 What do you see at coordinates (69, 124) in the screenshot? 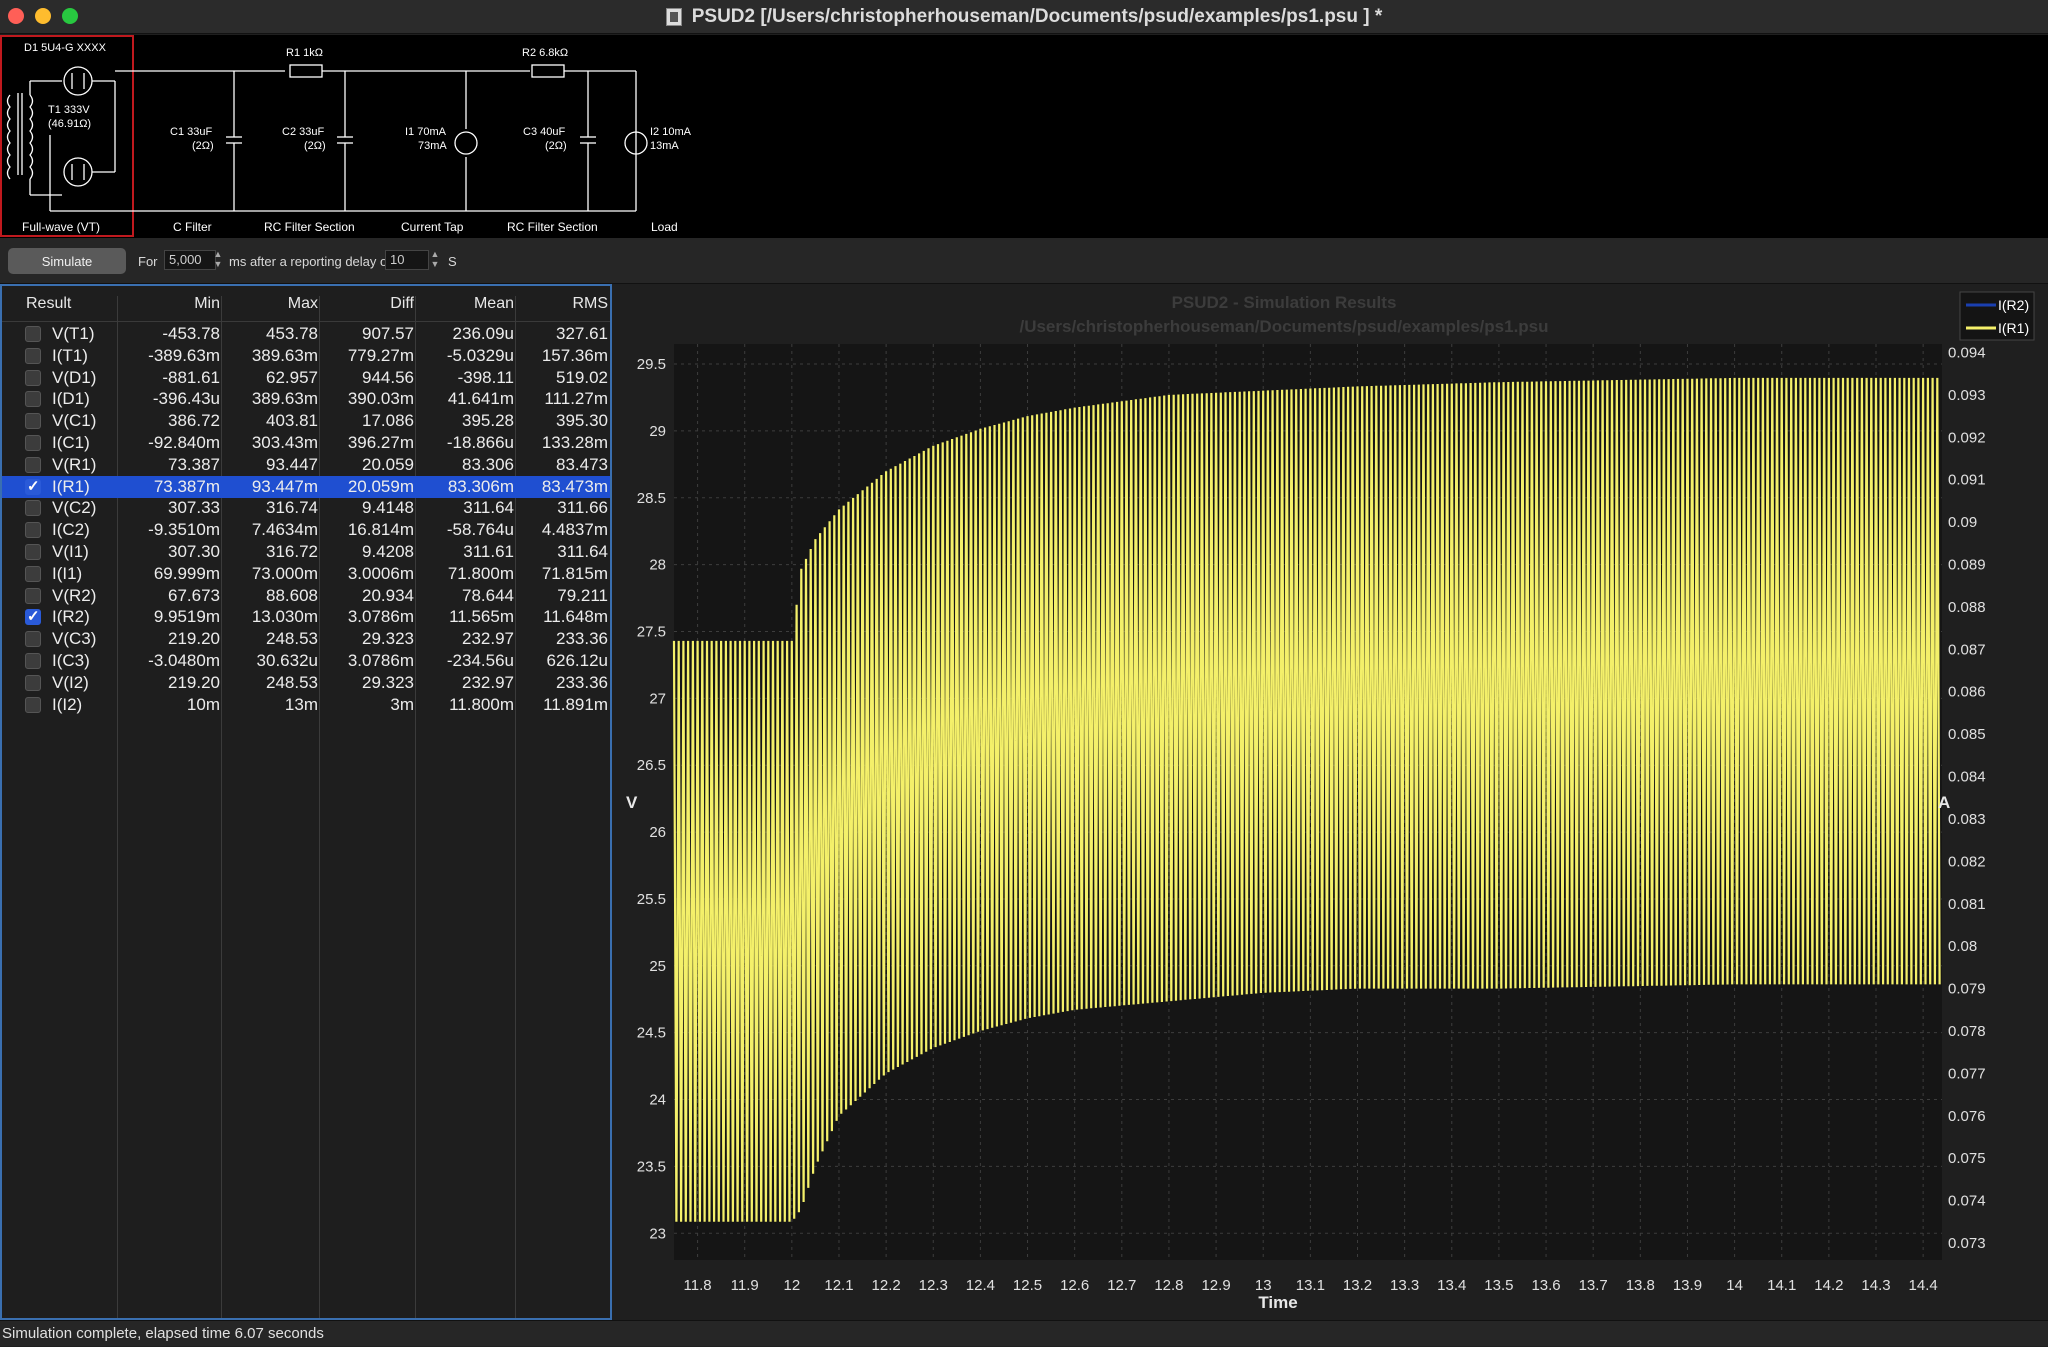
I see `t1-label-b: (46.91Ω)` at bounding box center [69, 124].